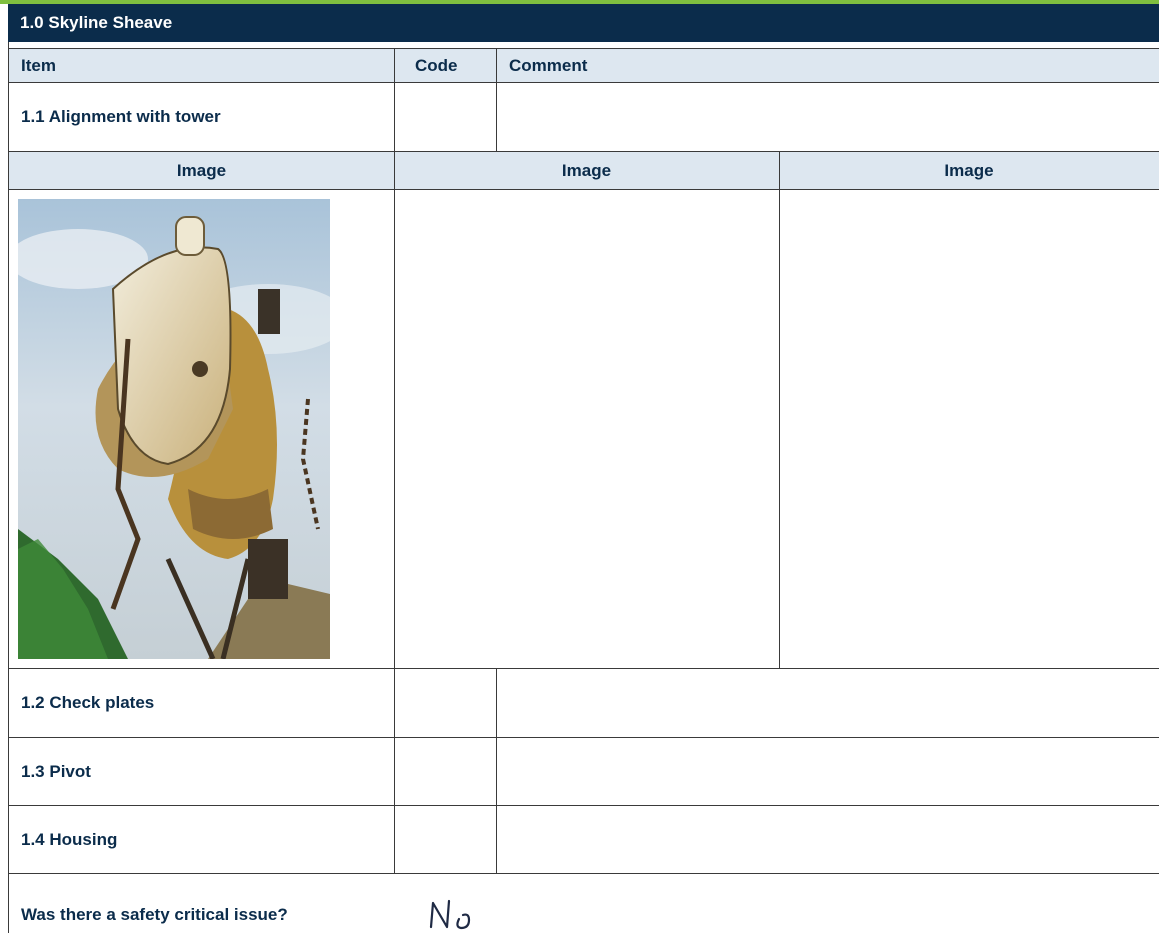 The width and height of the screenshot is (1159, 933). Describe the element at coordinates (121, 116) in the screenshot. I see `table-row-item: 1.1 Alignment with tower` at that location.